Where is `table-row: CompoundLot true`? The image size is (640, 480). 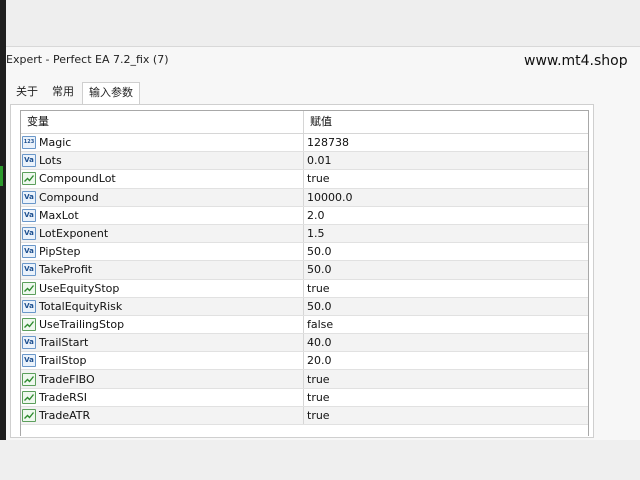
table-row: CompoundLot true is located at coordinates (304, 179).